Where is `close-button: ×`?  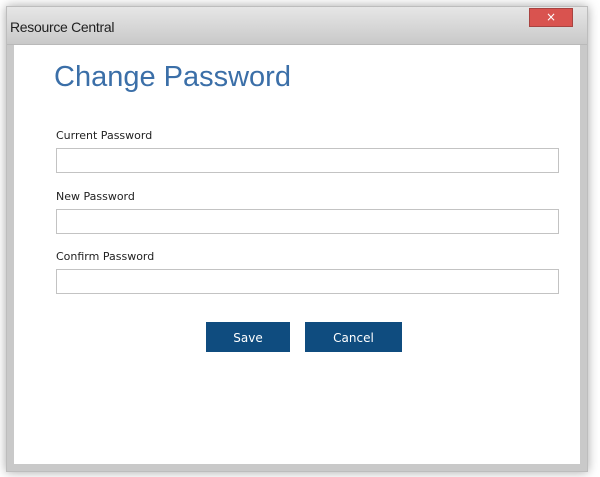
close-button: × is located at coordinates (551, 17).